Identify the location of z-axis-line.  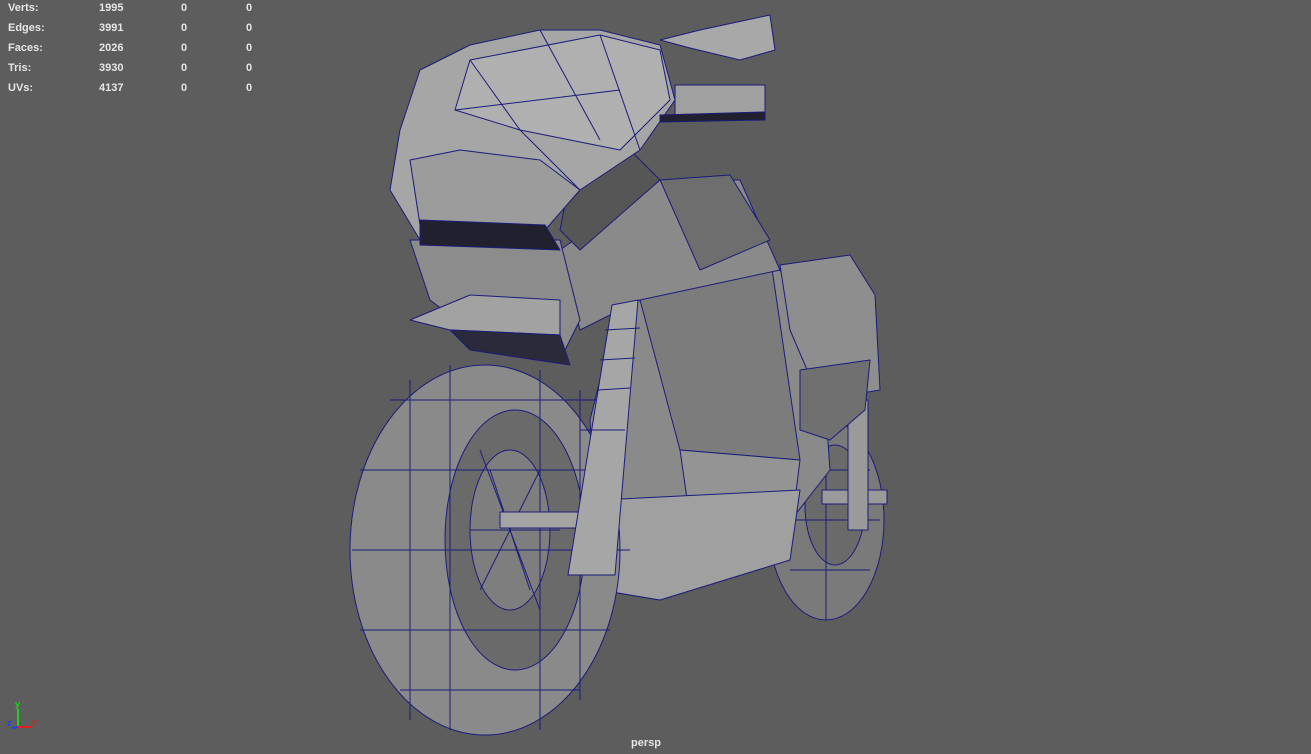
(15, 727).